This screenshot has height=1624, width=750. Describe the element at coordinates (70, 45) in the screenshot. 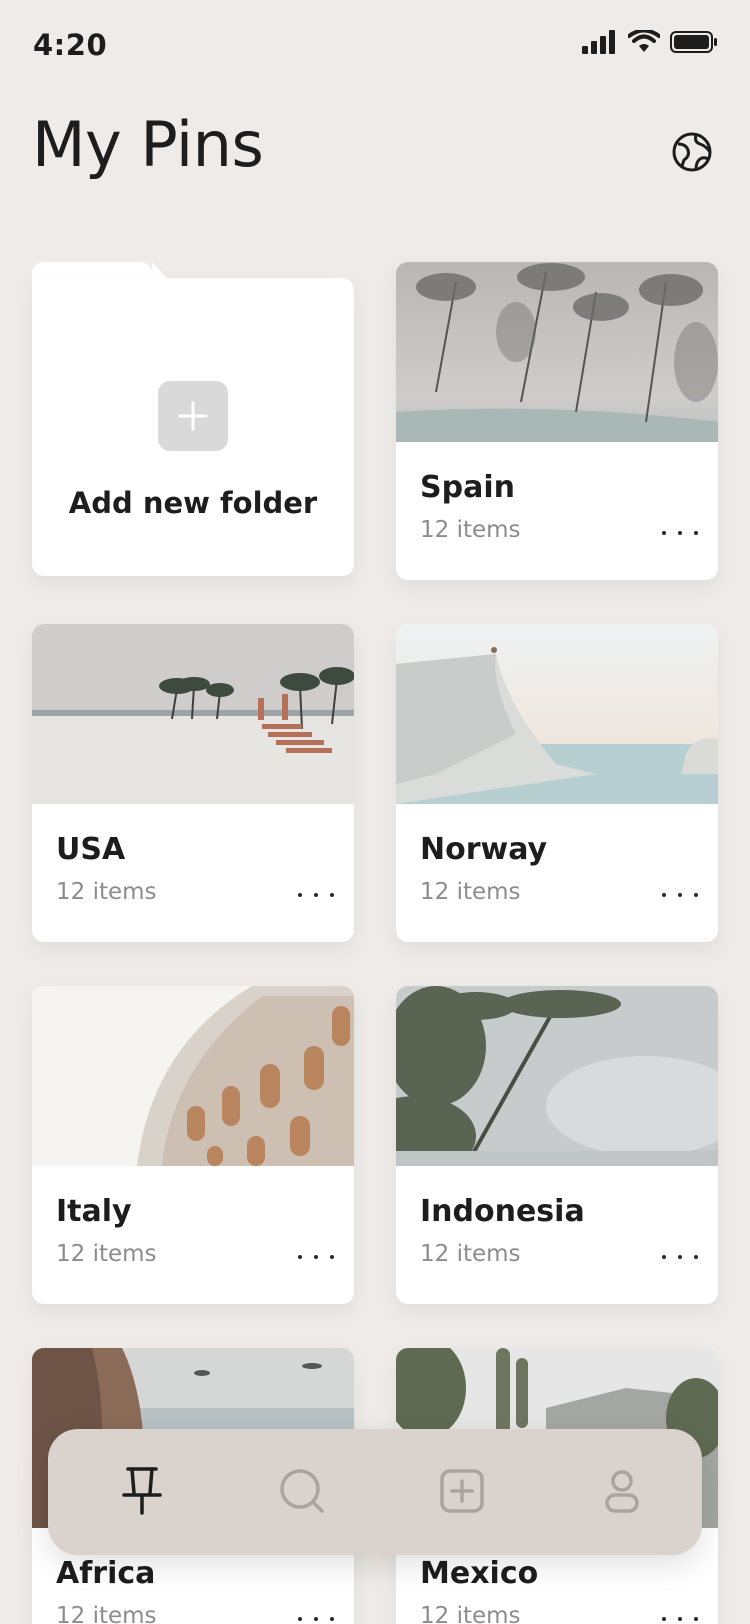

I see `status-time: 4:20` at that location.